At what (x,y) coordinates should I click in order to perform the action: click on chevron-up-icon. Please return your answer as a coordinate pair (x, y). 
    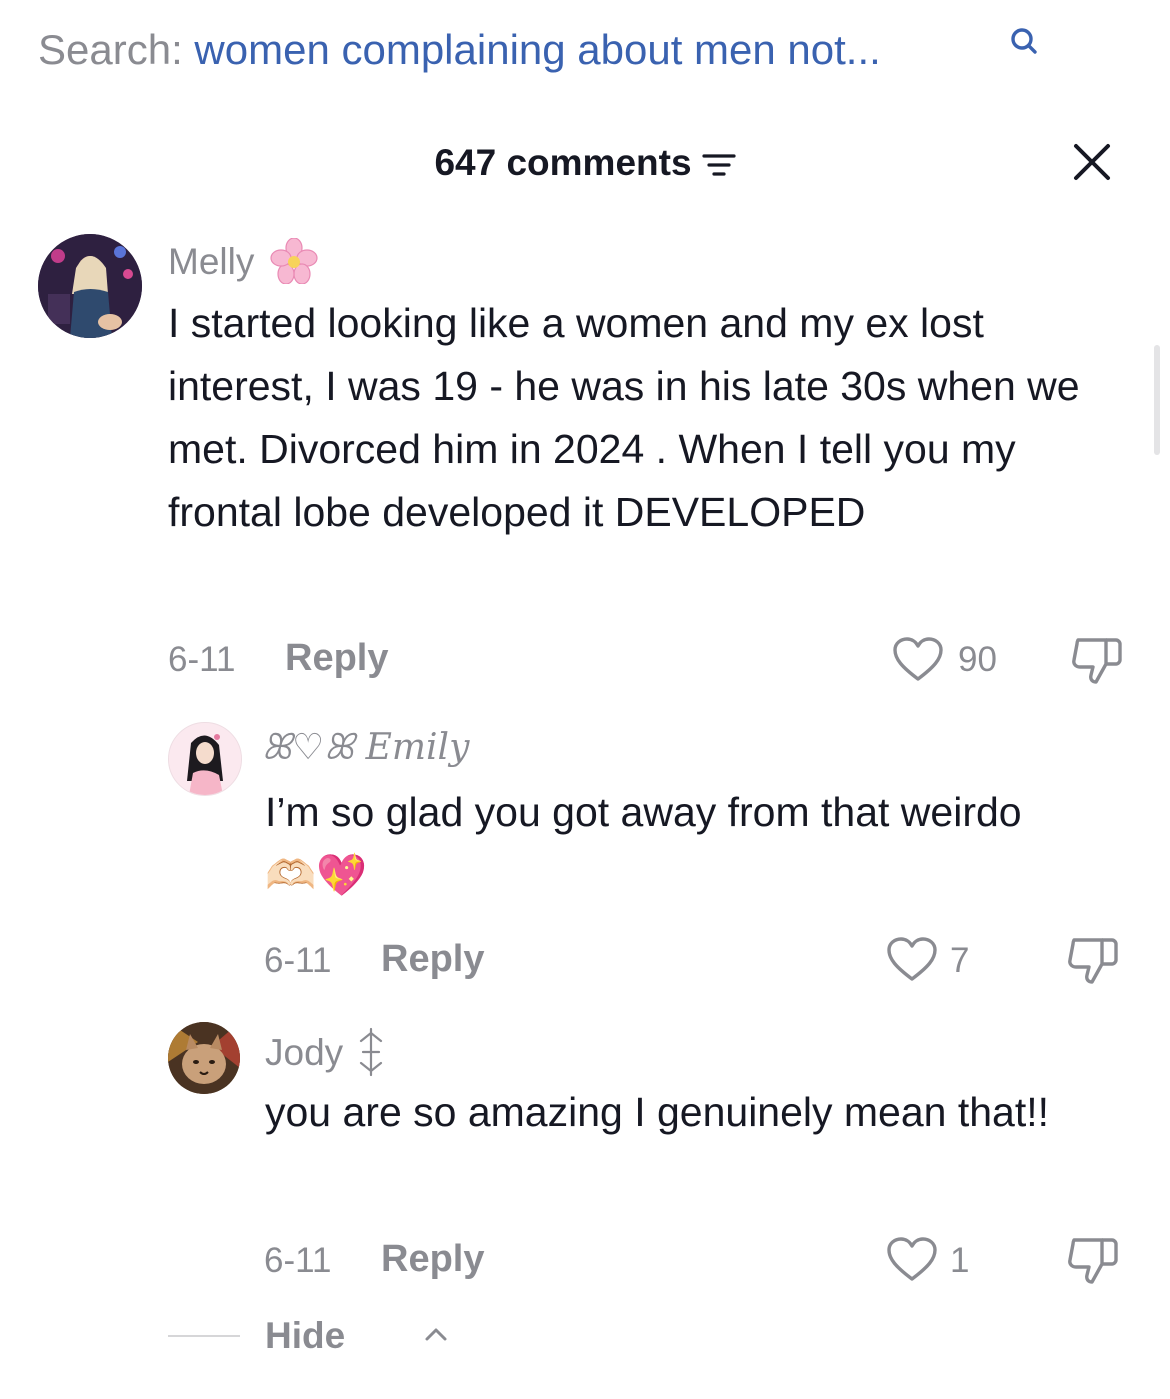
    Looking at the image, I should click on (436, 1334).